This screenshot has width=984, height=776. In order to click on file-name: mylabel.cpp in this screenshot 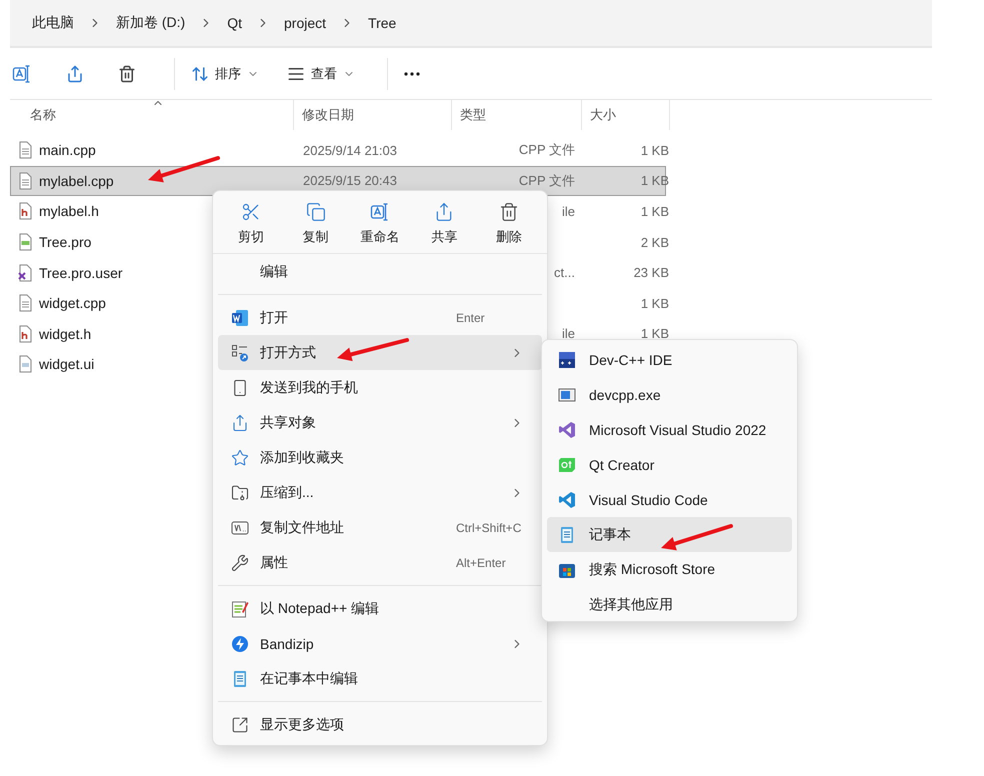, I will do `click(76, 180)`.